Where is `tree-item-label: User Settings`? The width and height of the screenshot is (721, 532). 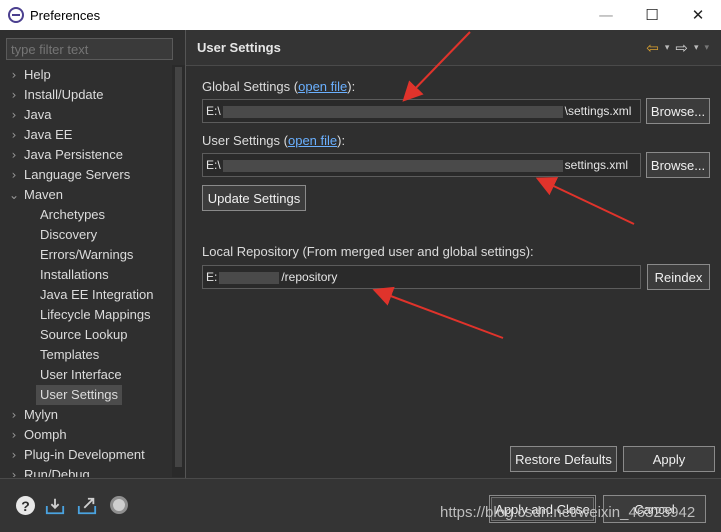 tree-item-label: User Settings is located at coordinates (79, 395).